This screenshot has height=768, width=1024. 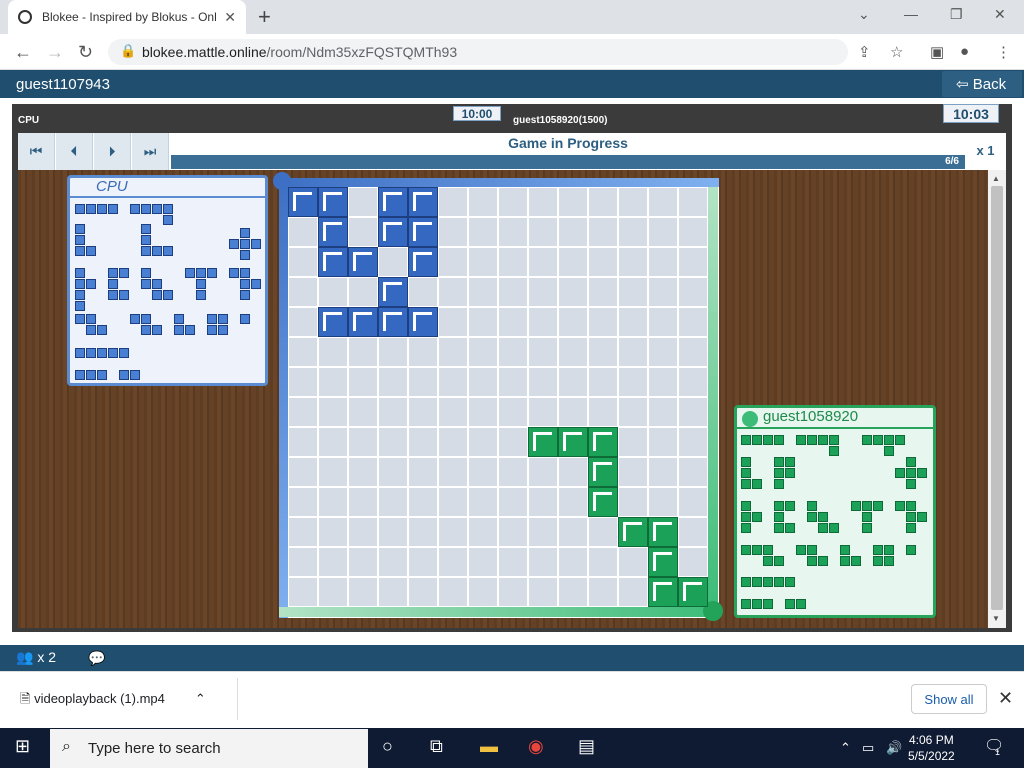 What do you see at coordinates (894, 748) in the screenshot?
I see `volume-icon: 🔊` at bounding box center [894, 748].